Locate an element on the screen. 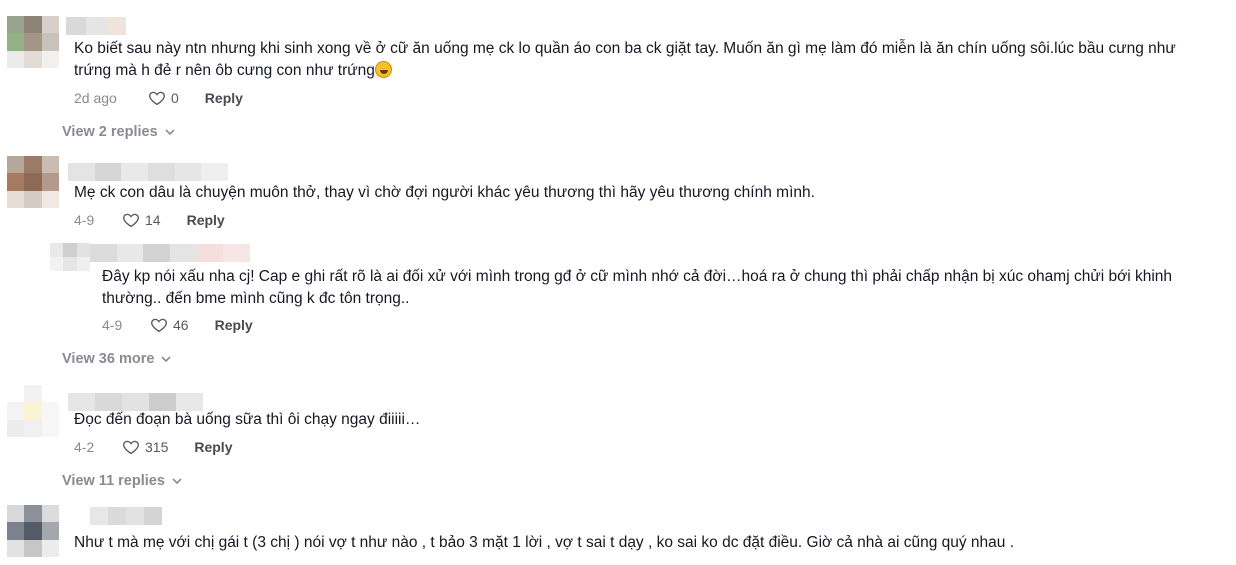  like-button: 315 is located at coordinates (145, 447).